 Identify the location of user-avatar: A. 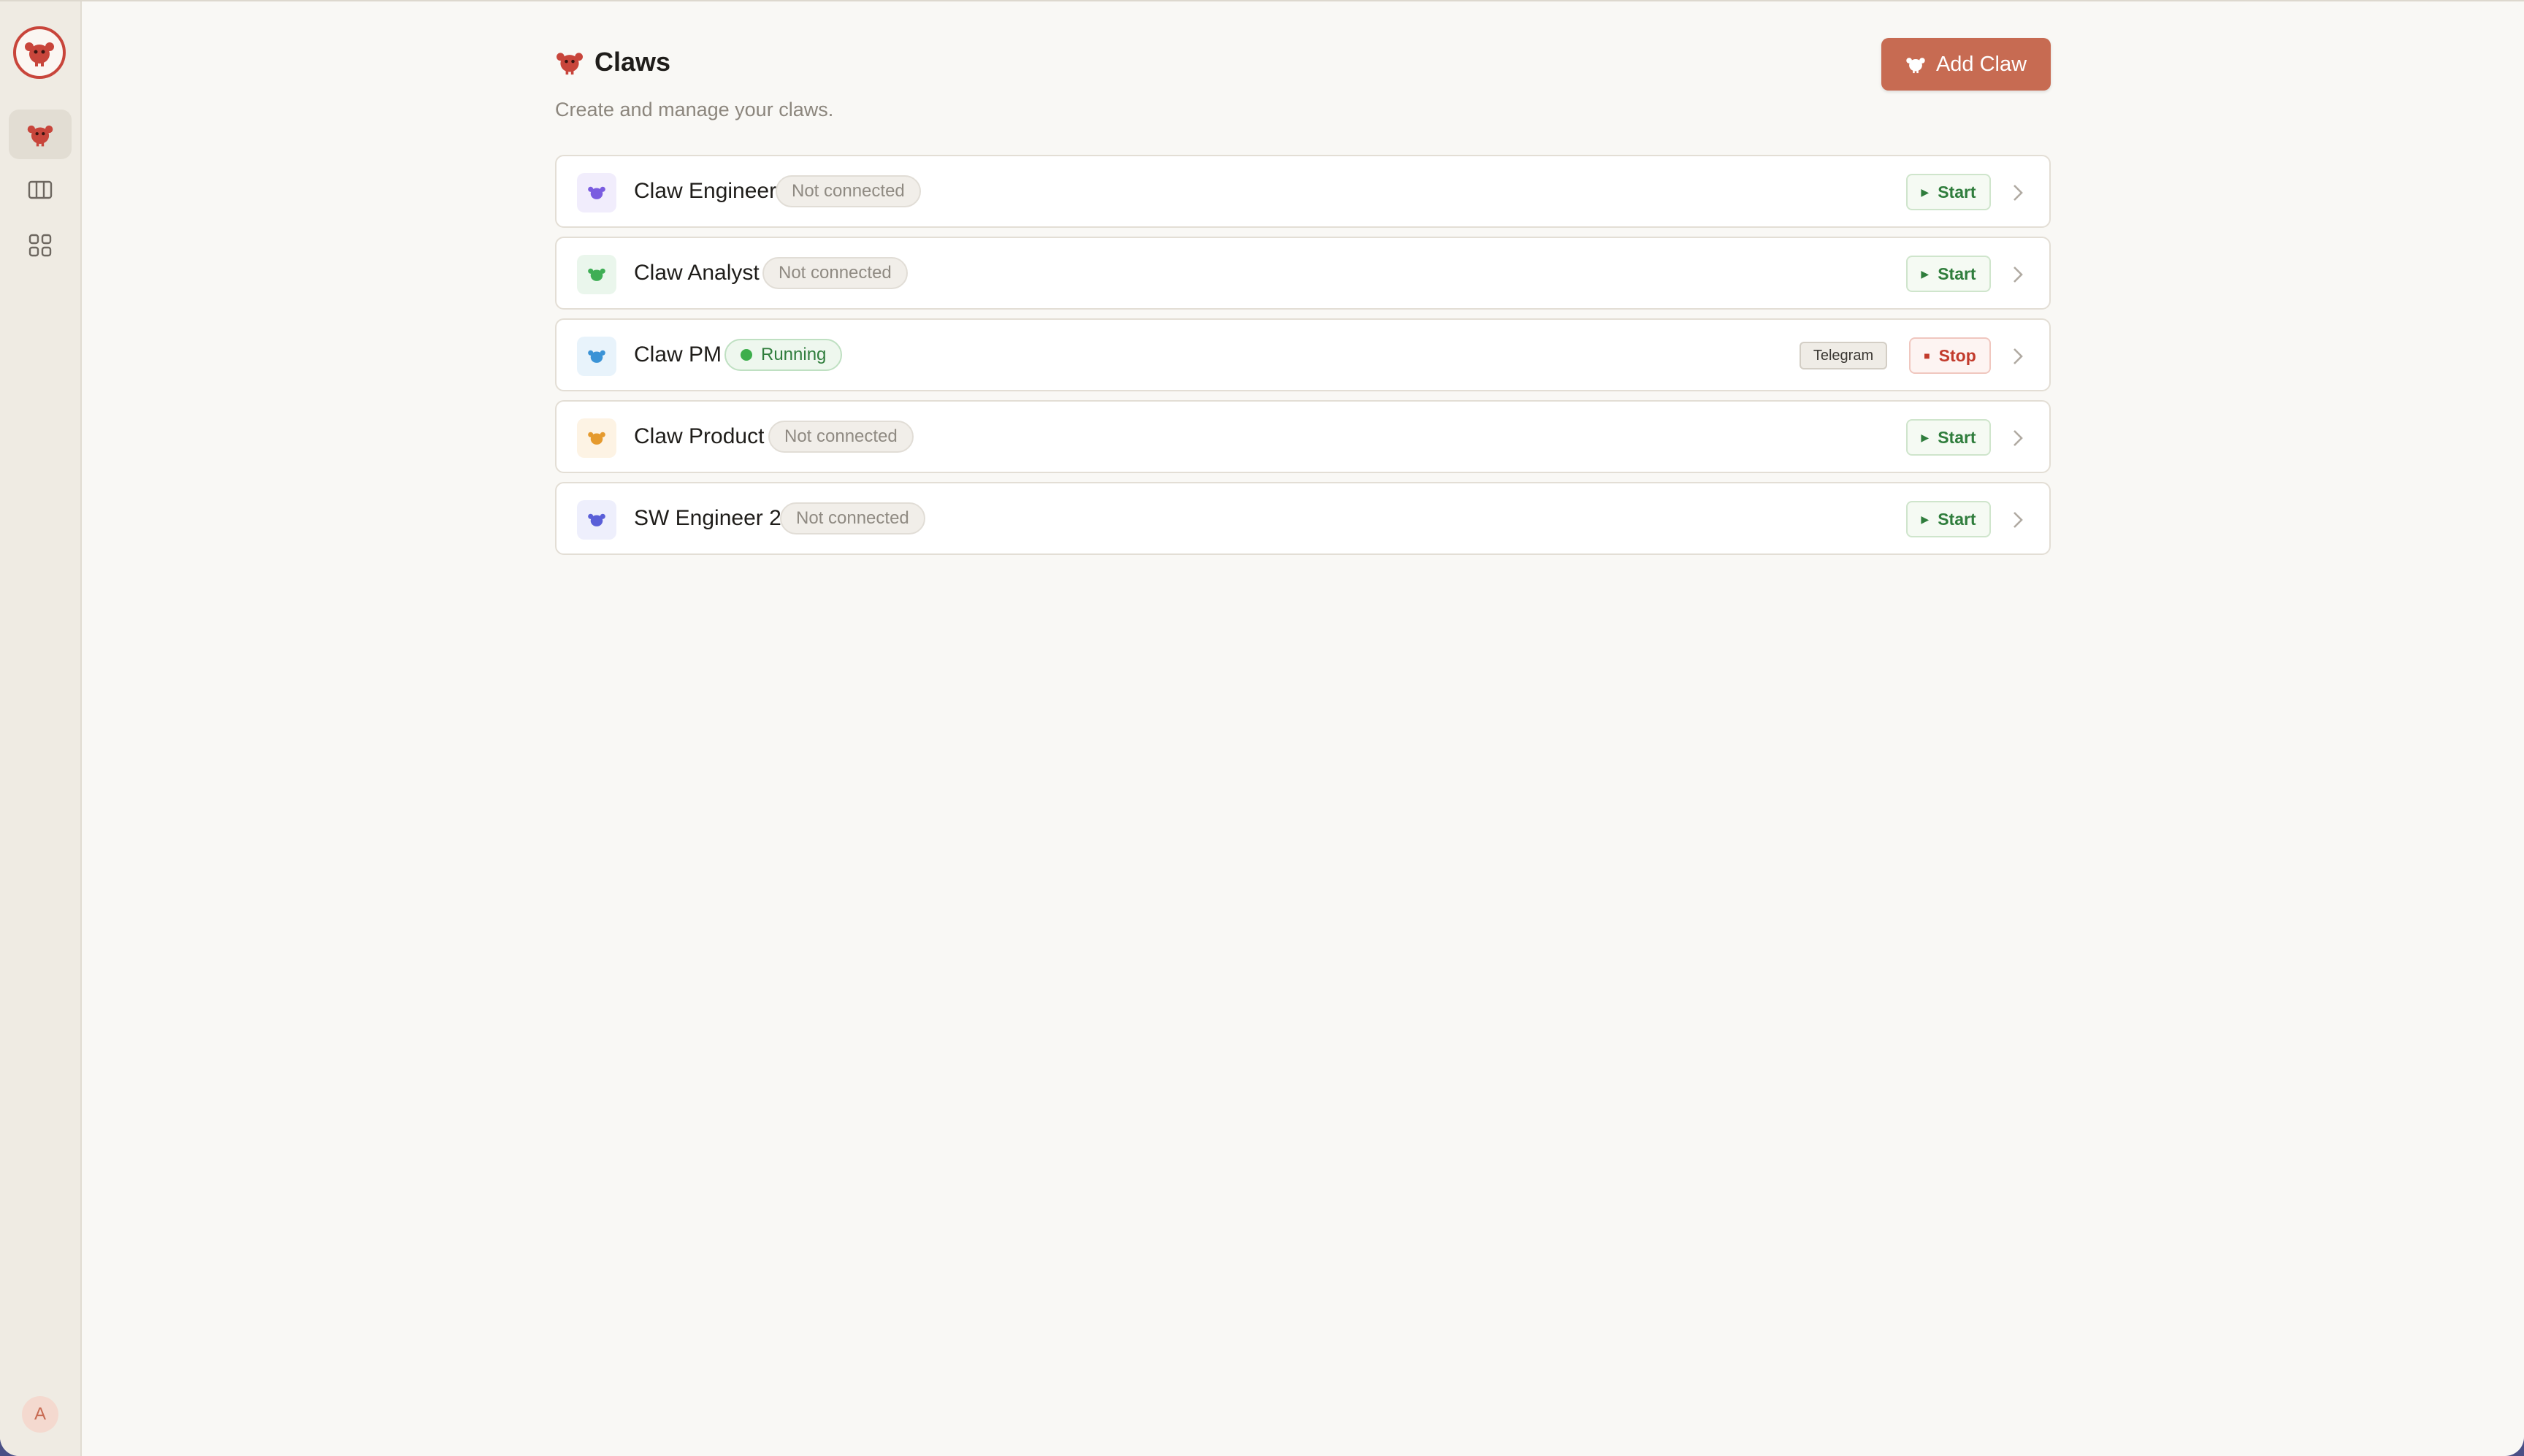
(40, 1414).